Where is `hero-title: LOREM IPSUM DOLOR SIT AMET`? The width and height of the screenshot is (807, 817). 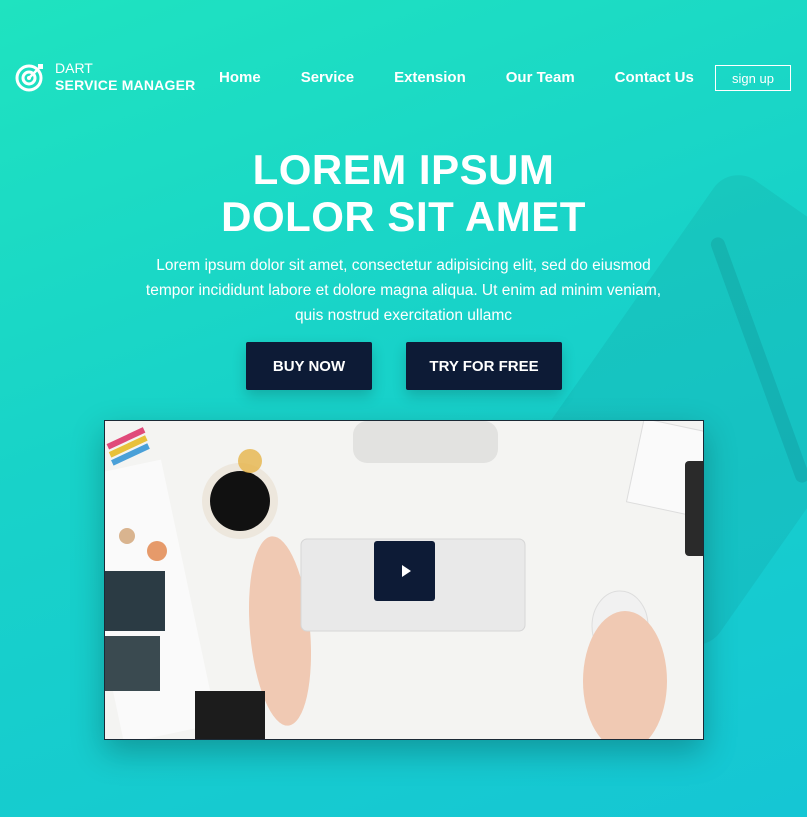 hero-title: LOREM IPSUM DOLOR SIT AMET is located at coordinates (403, 193).